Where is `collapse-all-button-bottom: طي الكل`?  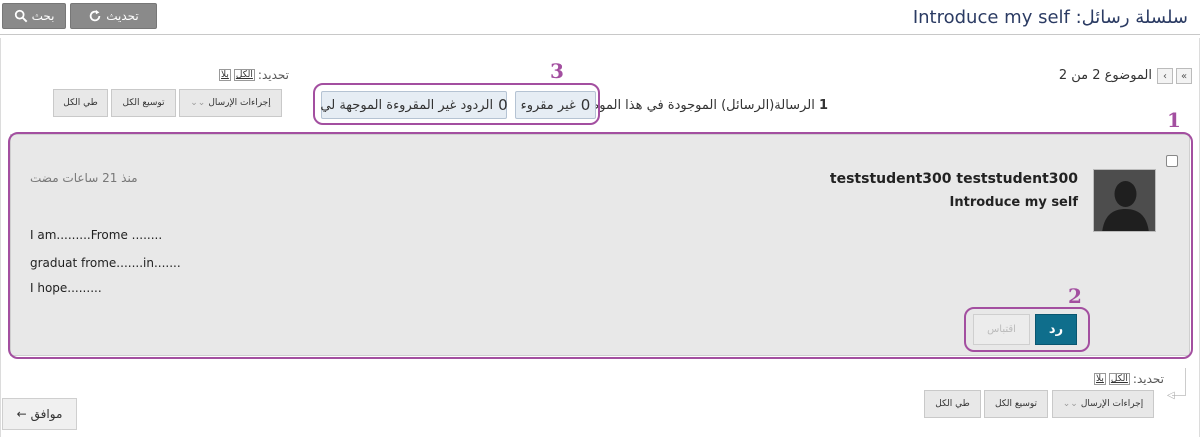
collapse-all-button-bottom: طي الكل is located at coordinates (952, 404).